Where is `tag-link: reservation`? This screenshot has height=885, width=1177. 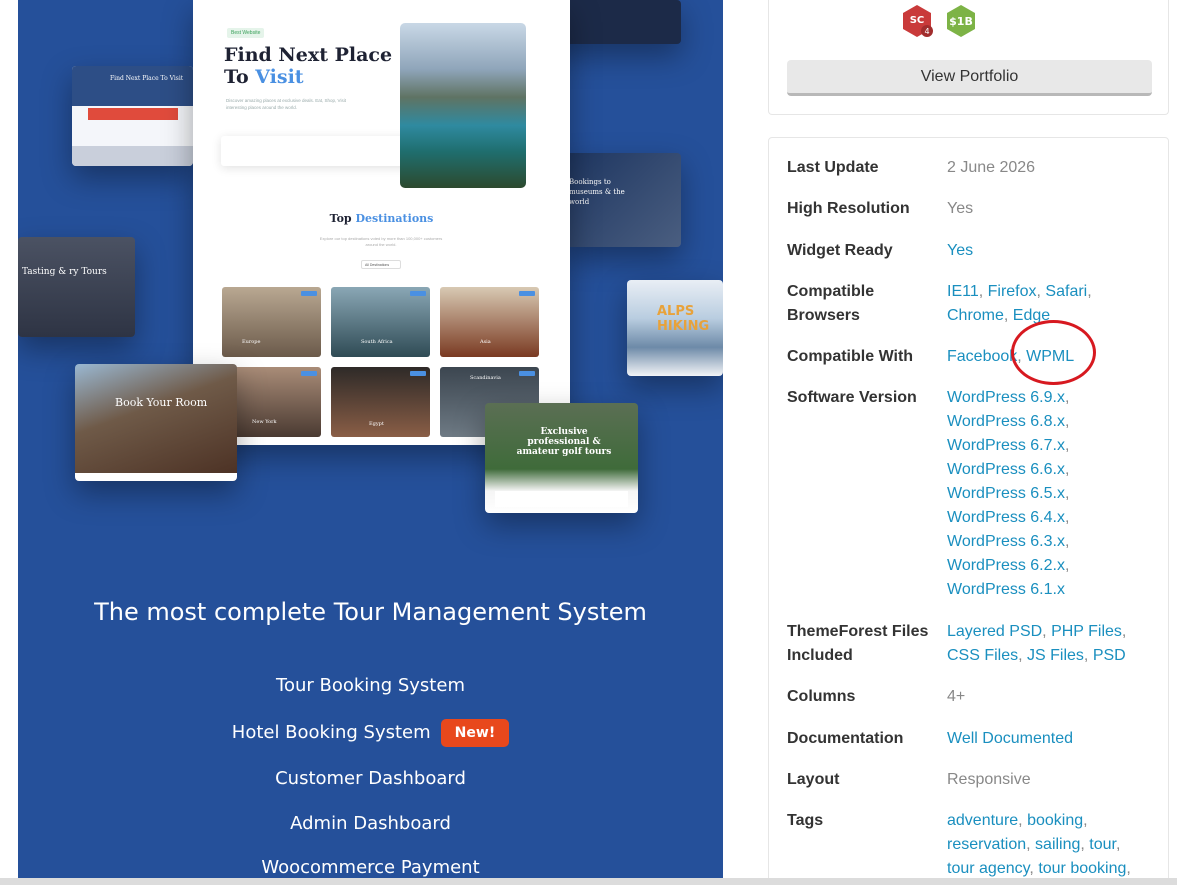
tag-link: reservation is located at coordinates (986, 844).